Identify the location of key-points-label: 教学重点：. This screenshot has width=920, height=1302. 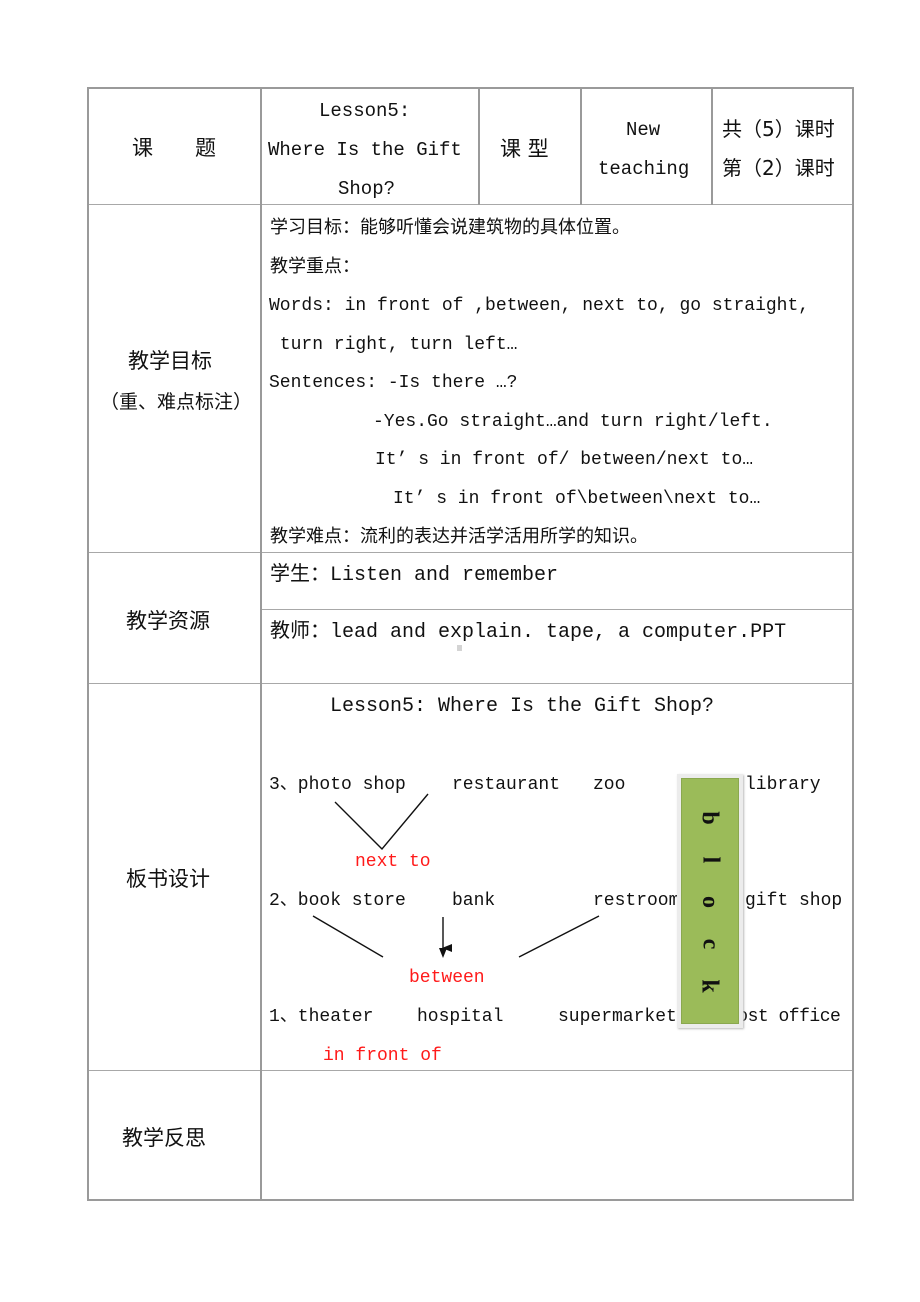
(315, 266).